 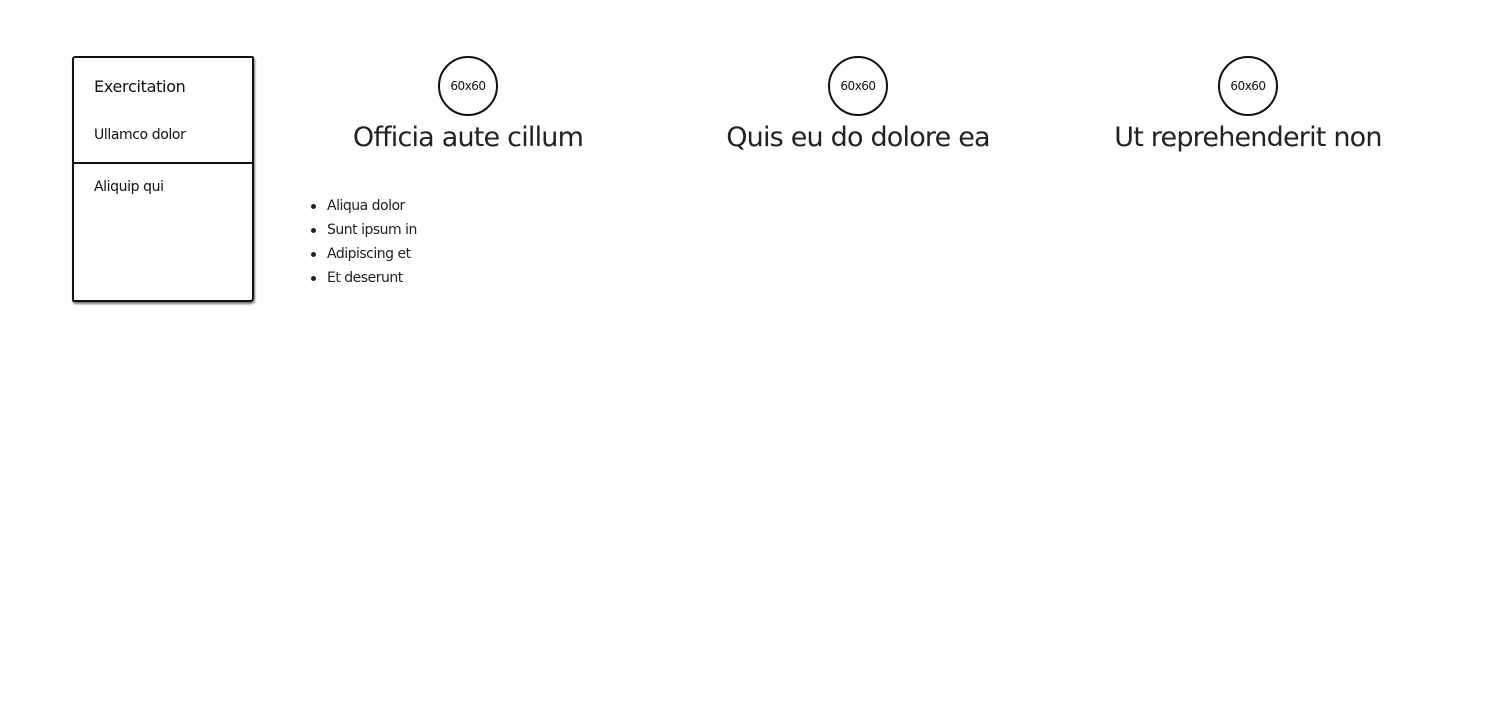 What do you see at coordinates (362, 254) in the screenshot?
I see `list-item: Adipiscing et` at bounding box center [362, 254].